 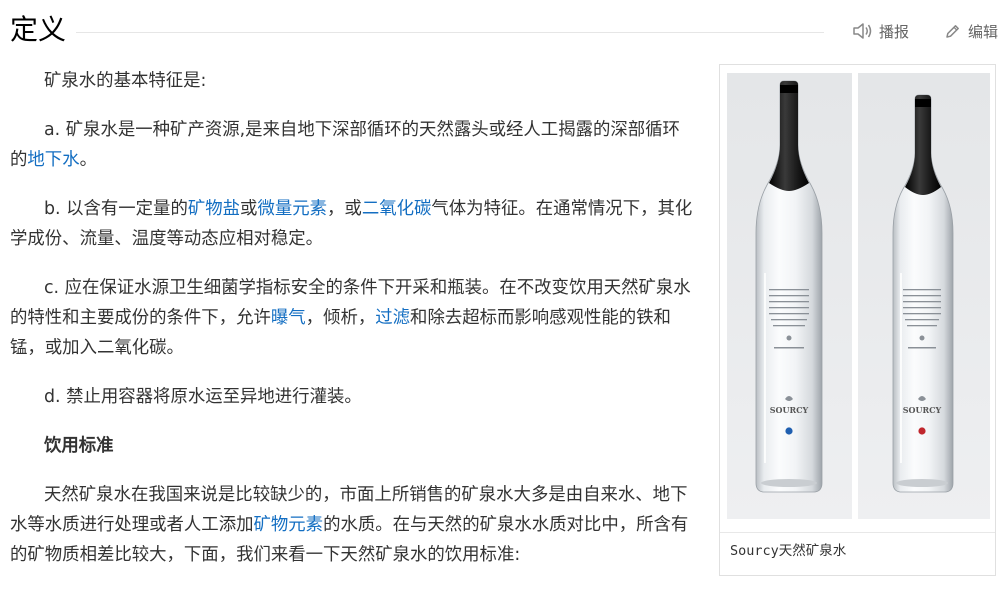 I want to click on link-trace-element: 微量元素, so click(x=292, y=209).